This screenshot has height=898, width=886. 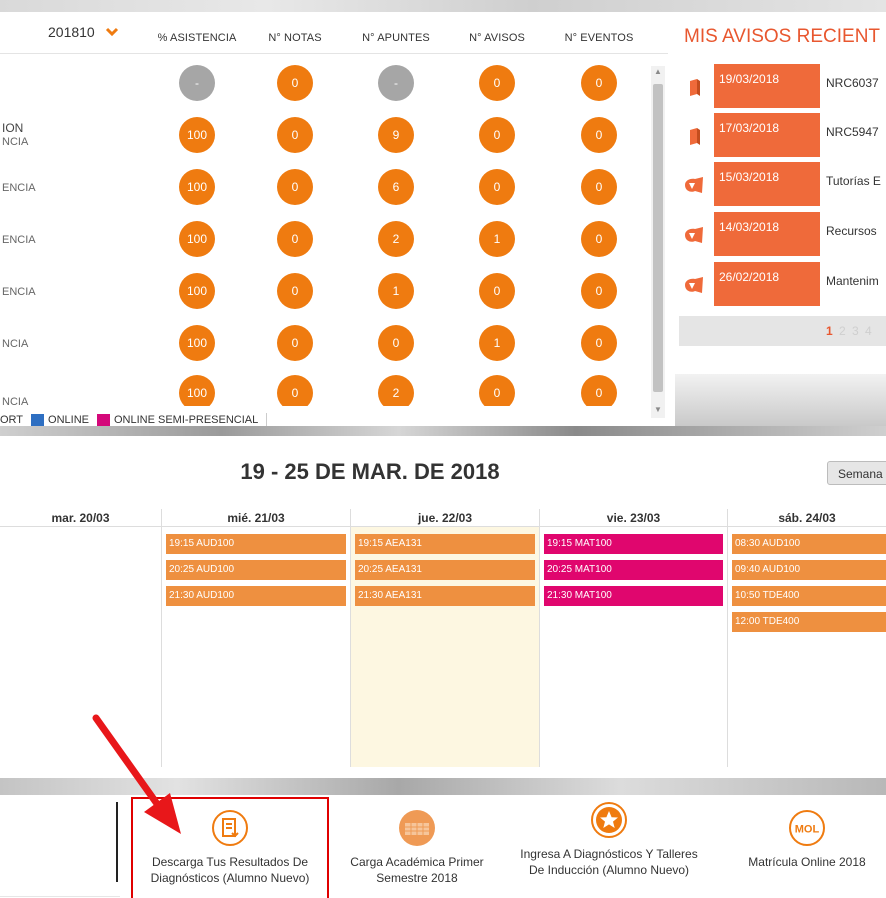 What do you see at coordinates (370, 471) in the screenshot?
I see `calendar-title: 19 - 25 DE MAR. DE 2018` at bounding box center [370, 471].